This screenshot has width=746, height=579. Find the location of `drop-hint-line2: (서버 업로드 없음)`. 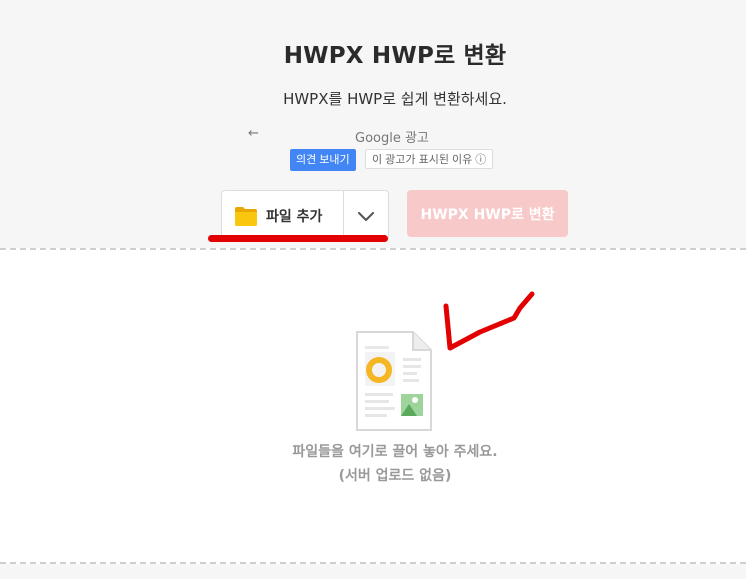

drop-hint-line2: (서버 업로드 없음) is located at coordinates (395, 476).